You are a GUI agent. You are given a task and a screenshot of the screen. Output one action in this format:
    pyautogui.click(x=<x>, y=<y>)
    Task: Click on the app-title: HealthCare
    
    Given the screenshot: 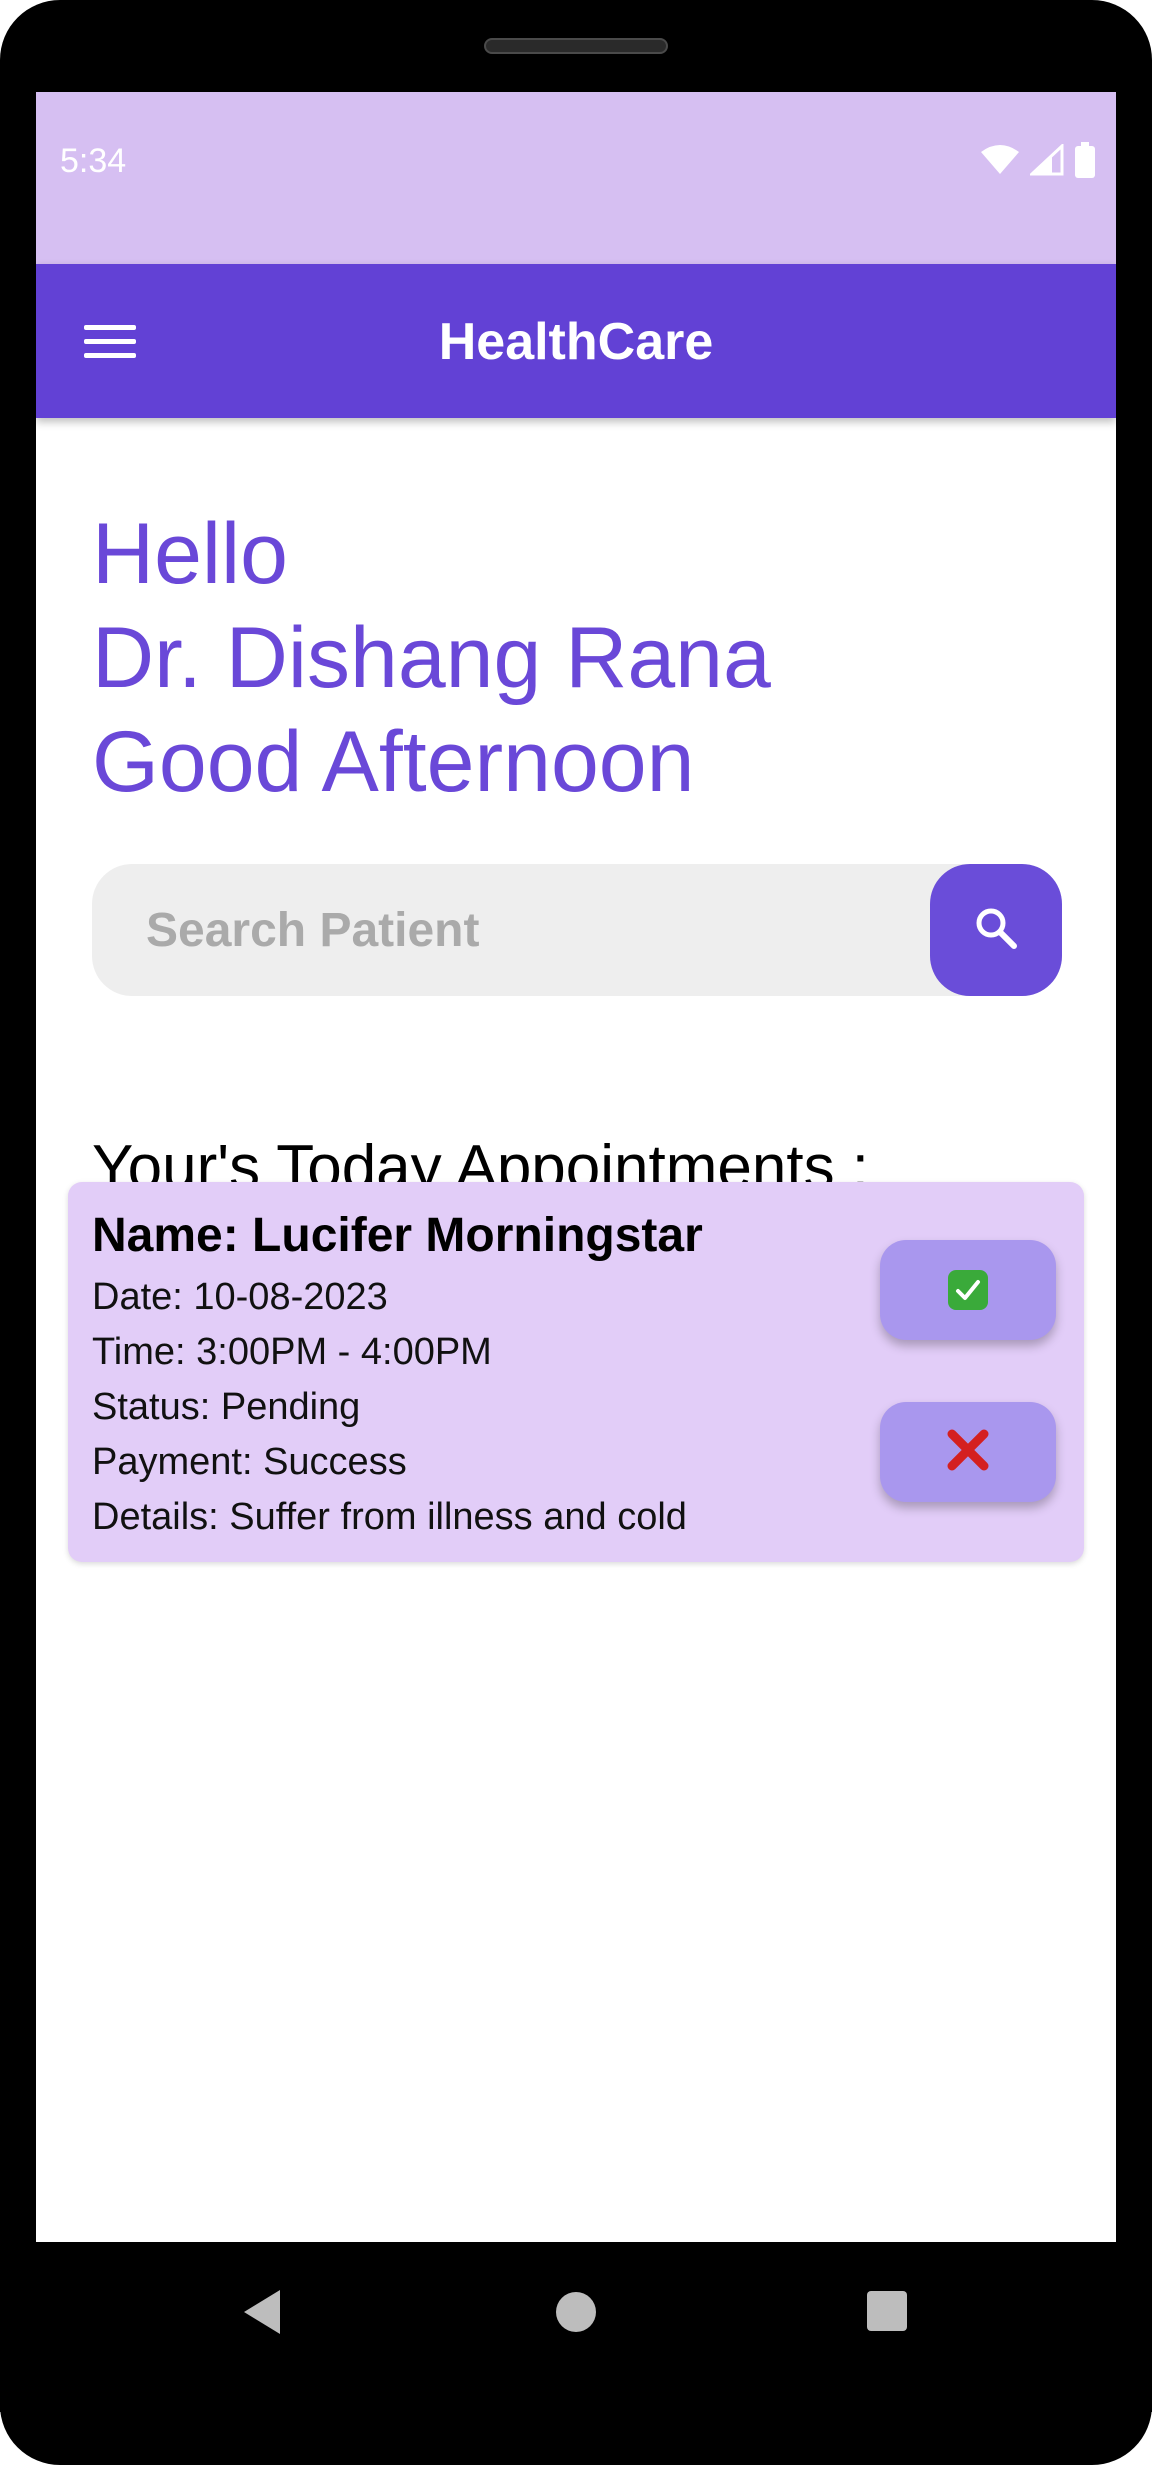 What is the action you would take?
    pyautogui.click(x=576, y=342)
    